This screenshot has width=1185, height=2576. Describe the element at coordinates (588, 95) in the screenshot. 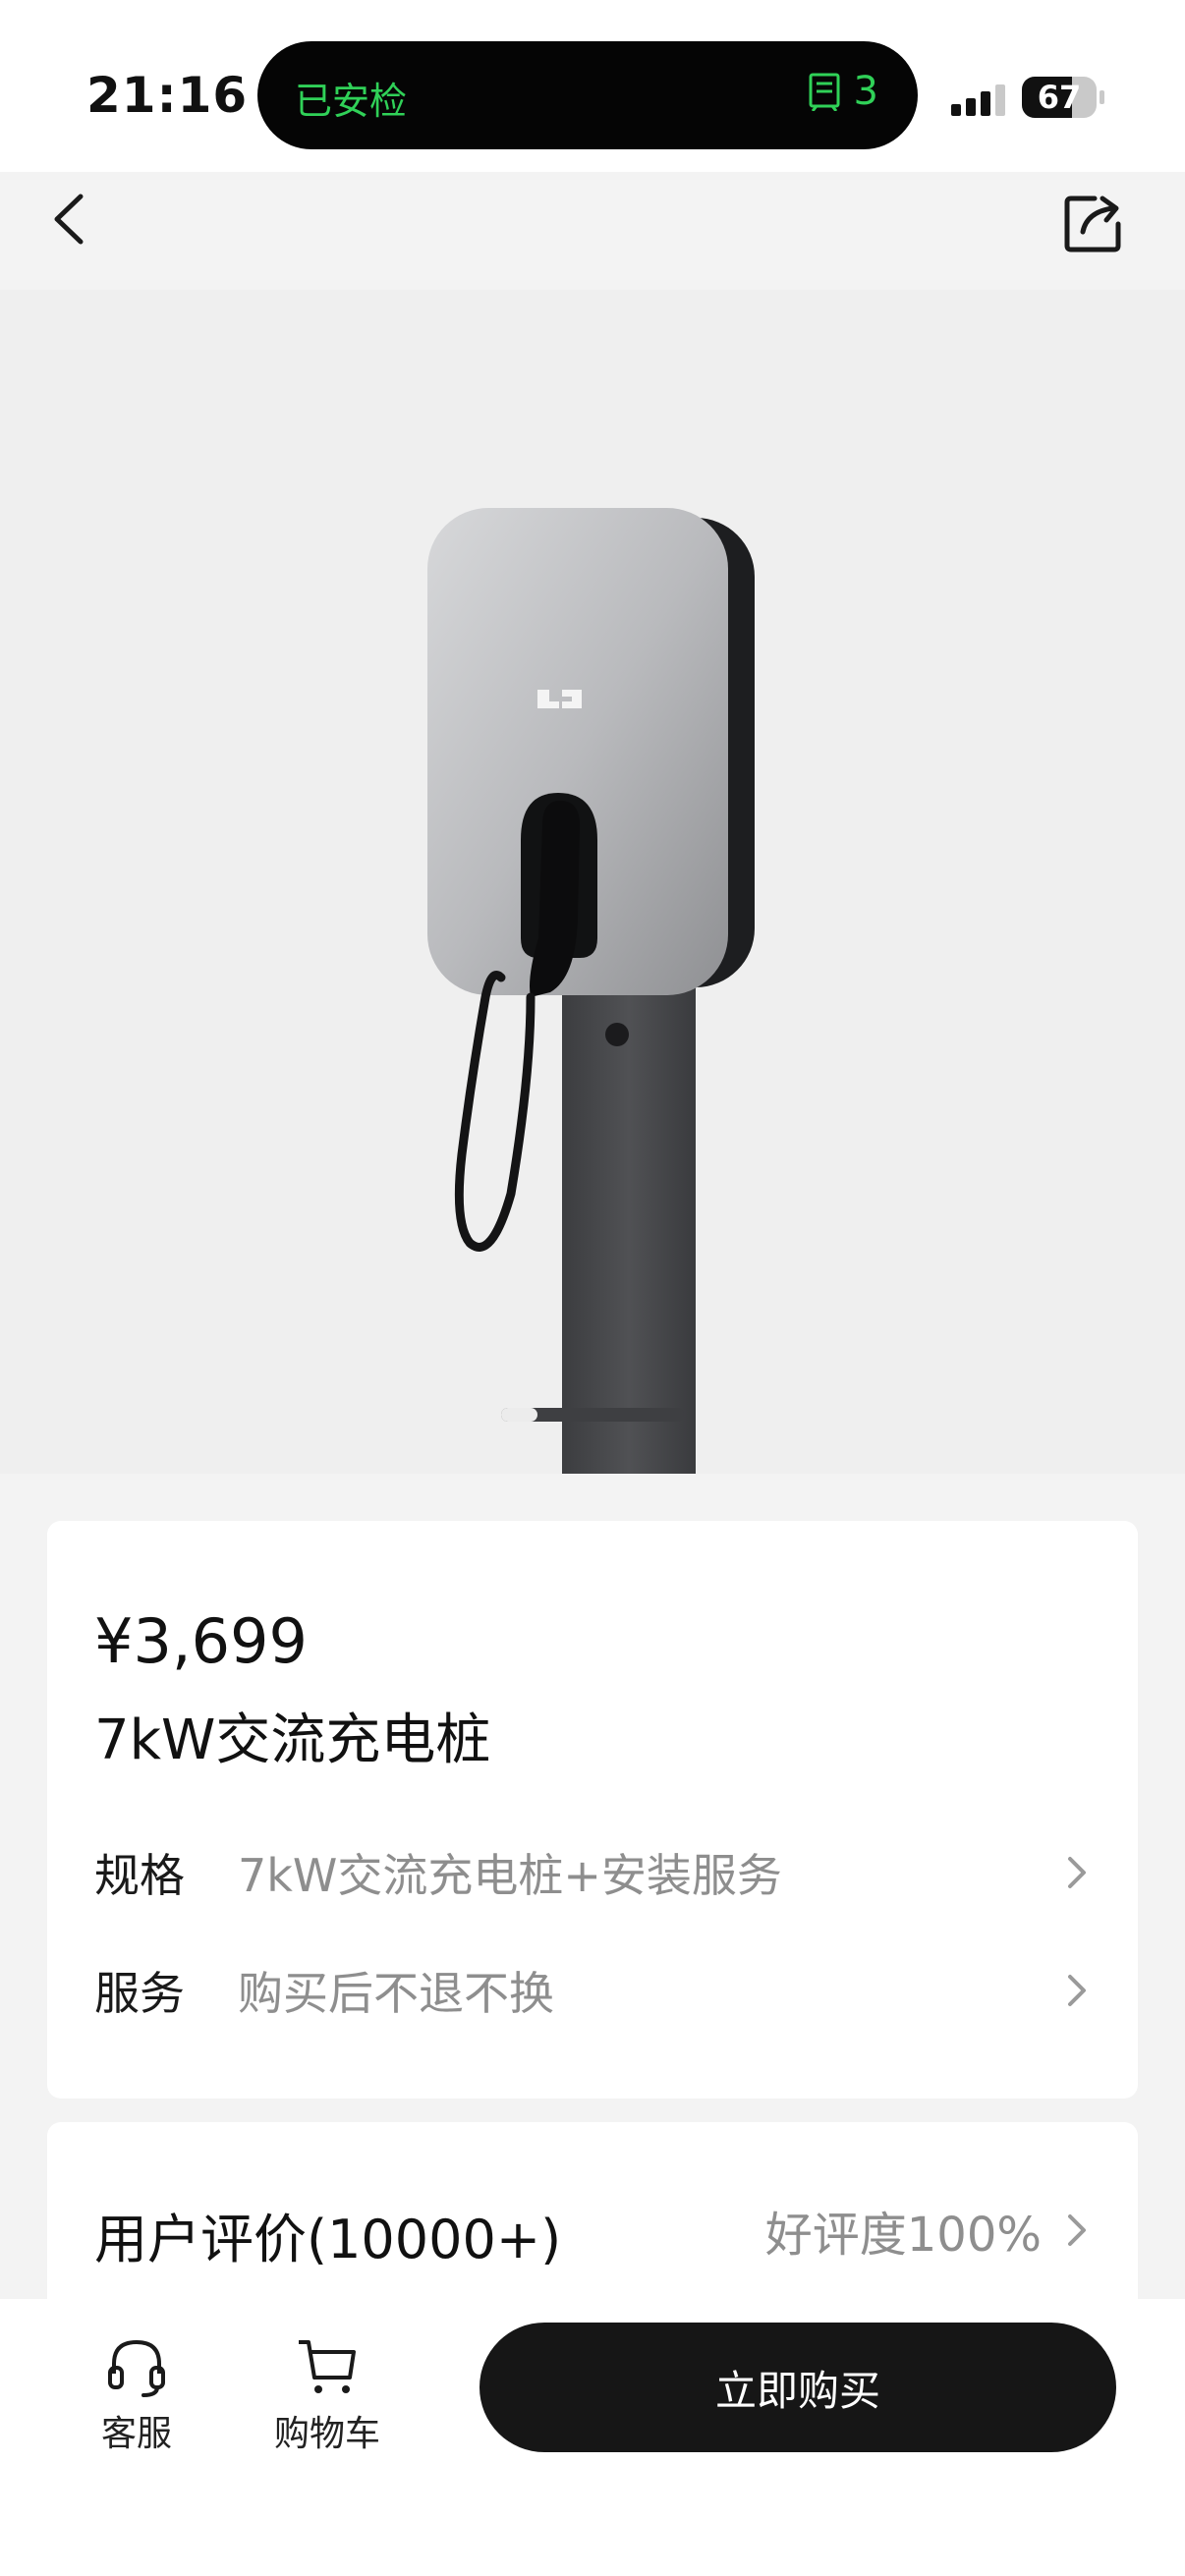

I see `dynamic-island: 已安检 3` at that location.